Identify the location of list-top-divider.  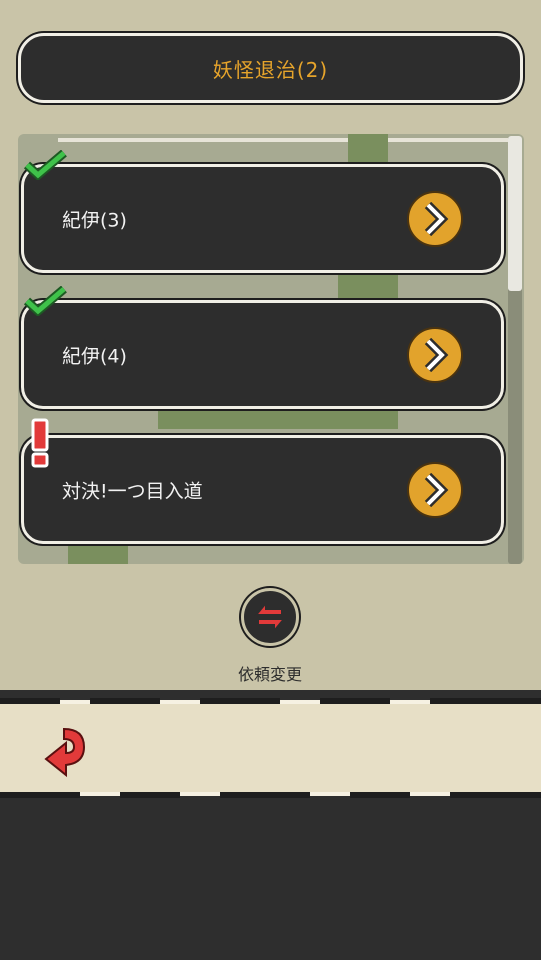
(283, 140).